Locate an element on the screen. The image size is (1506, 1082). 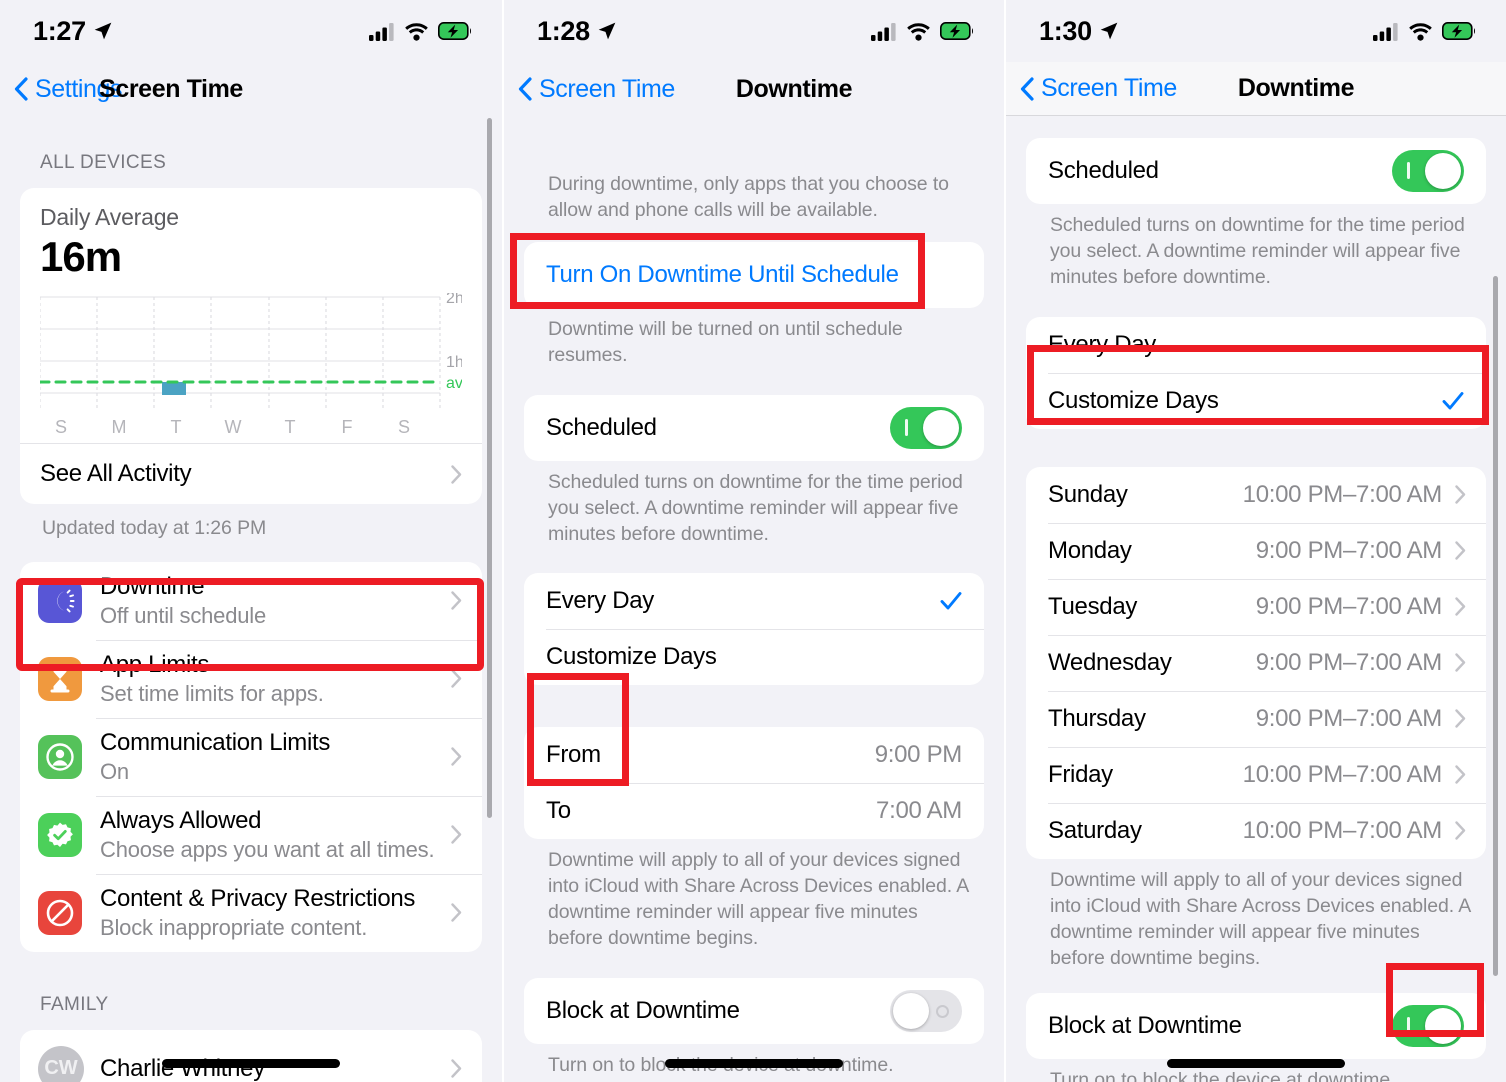
scrollbar-panel1 is located at coordinates (489, 468).